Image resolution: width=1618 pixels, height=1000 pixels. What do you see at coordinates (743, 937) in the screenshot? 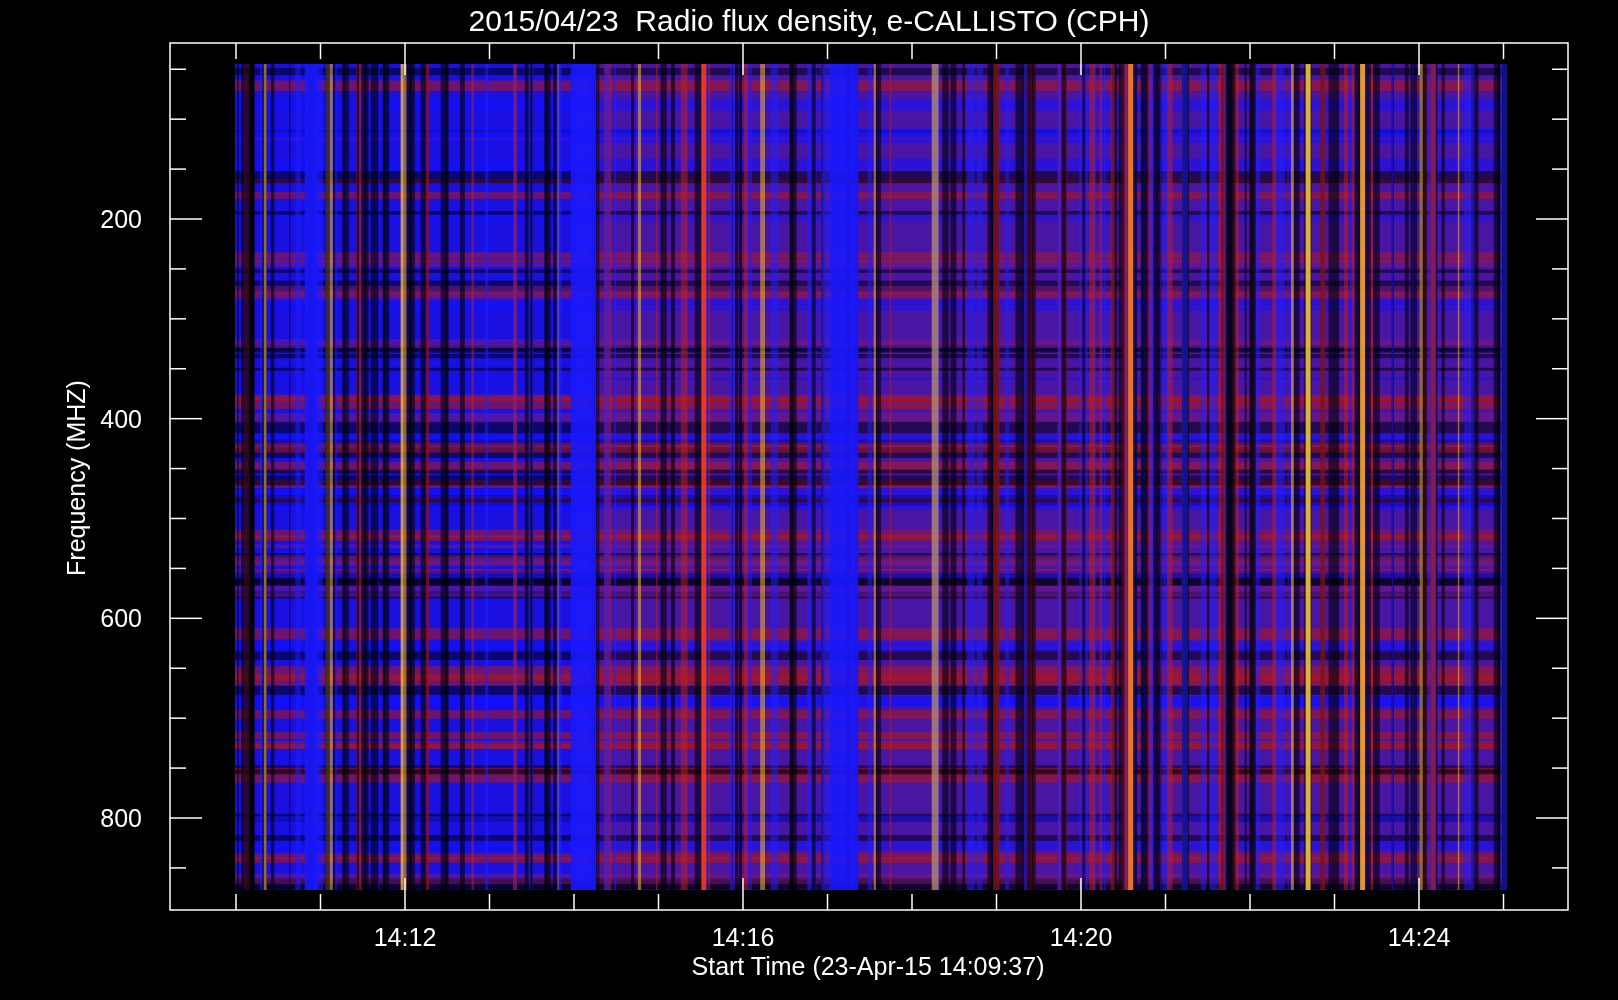
I see `x-tick-label: 14:16` at bounding box center [743, 937].